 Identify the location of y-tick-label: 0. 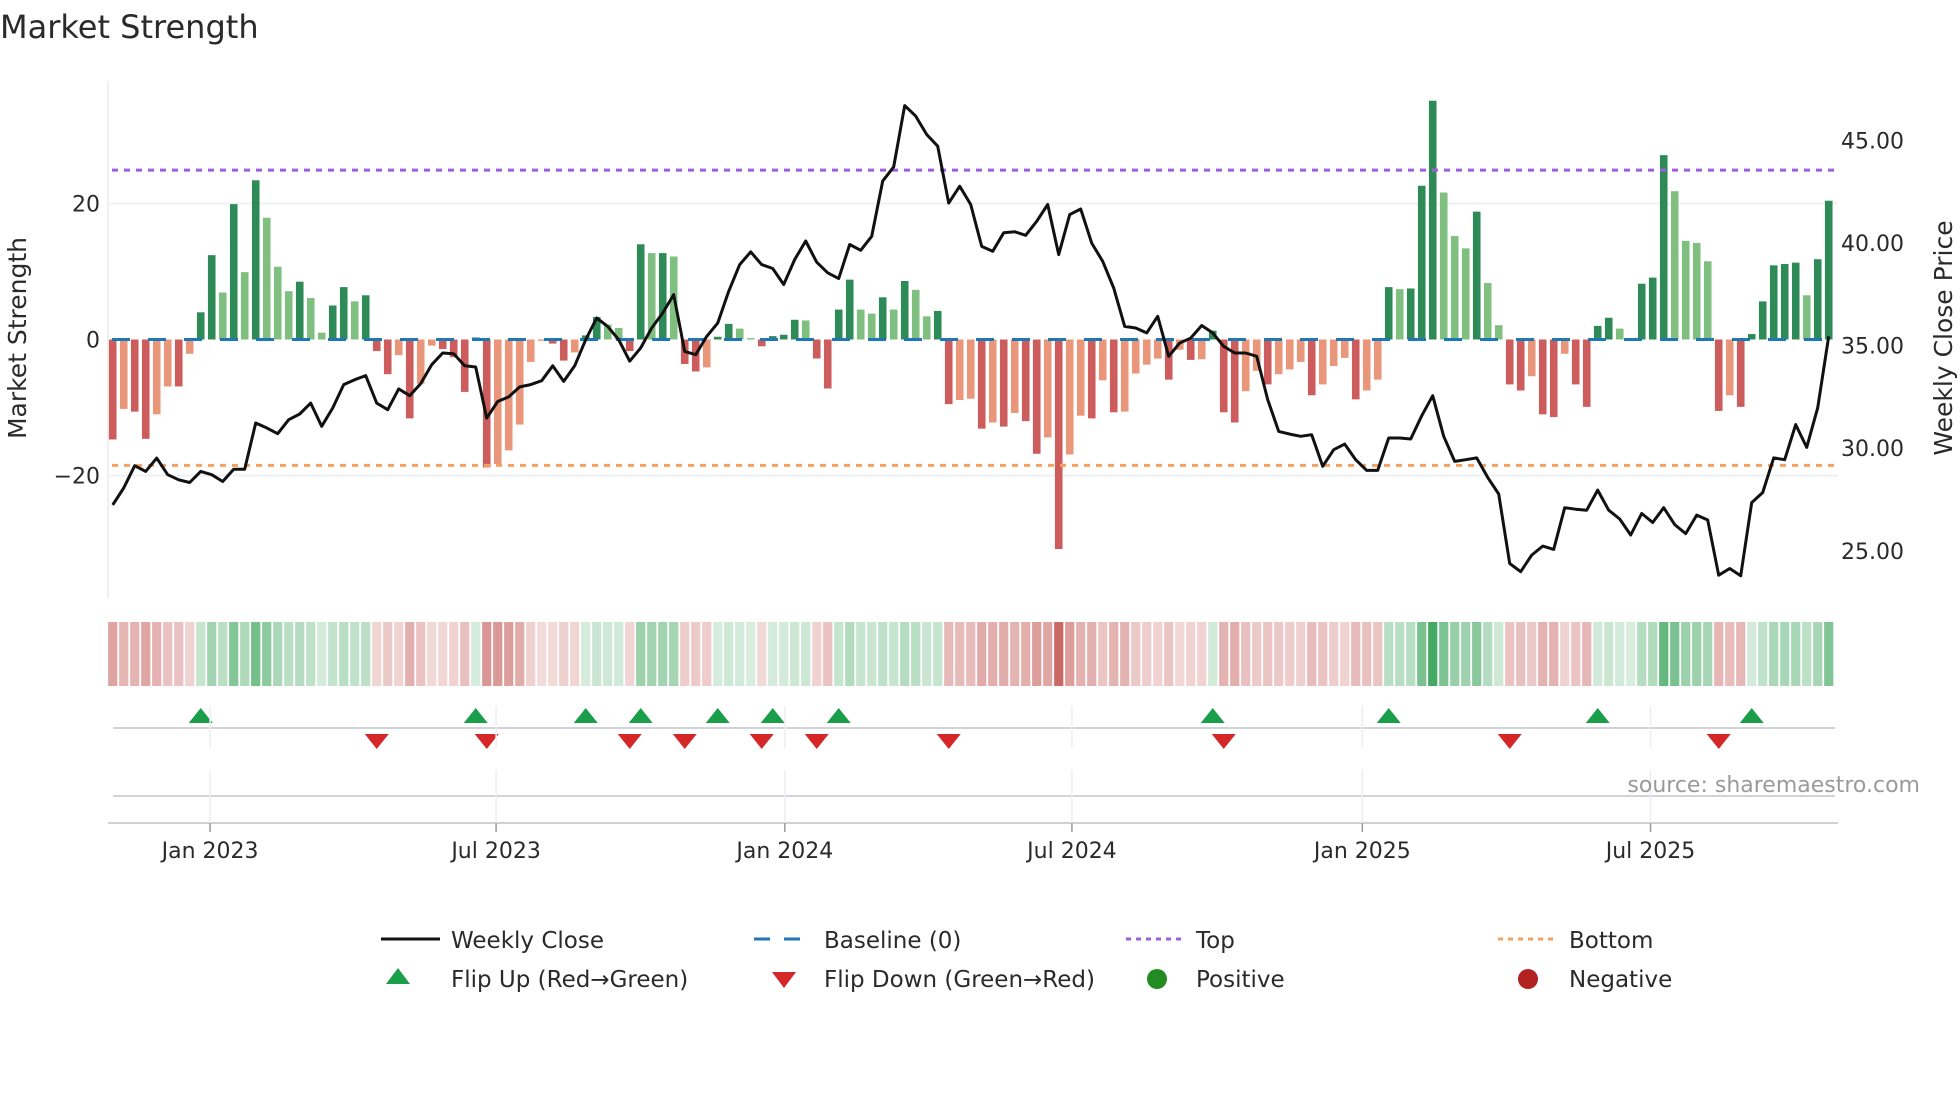
(93, 341).